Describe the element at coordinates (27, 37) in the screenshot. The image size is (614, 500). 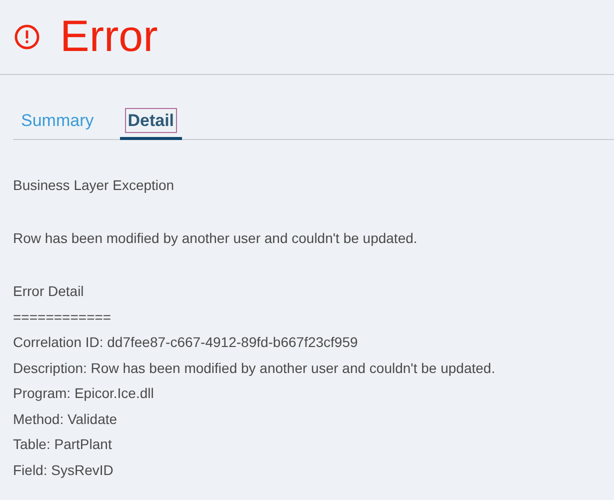
I see `alert-icon` at that location.